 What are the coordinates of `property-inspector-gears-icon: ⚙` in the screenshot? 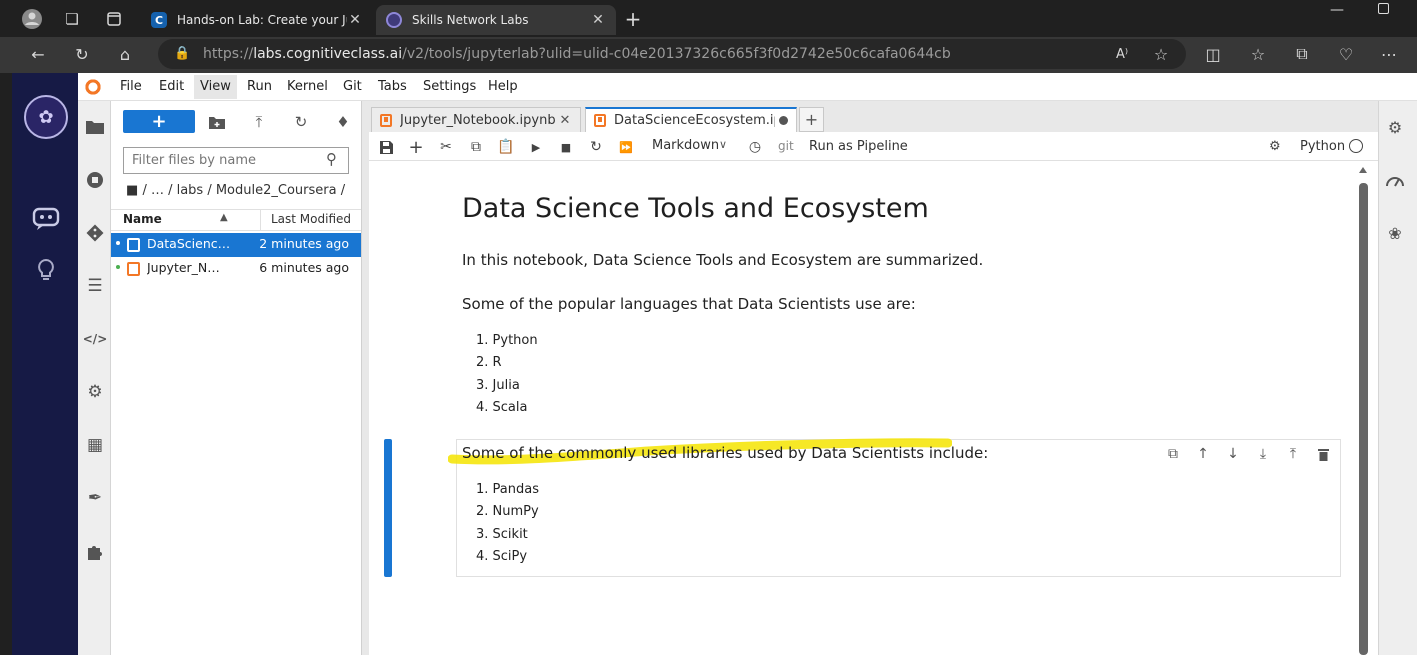 It's located at (1395, 127).